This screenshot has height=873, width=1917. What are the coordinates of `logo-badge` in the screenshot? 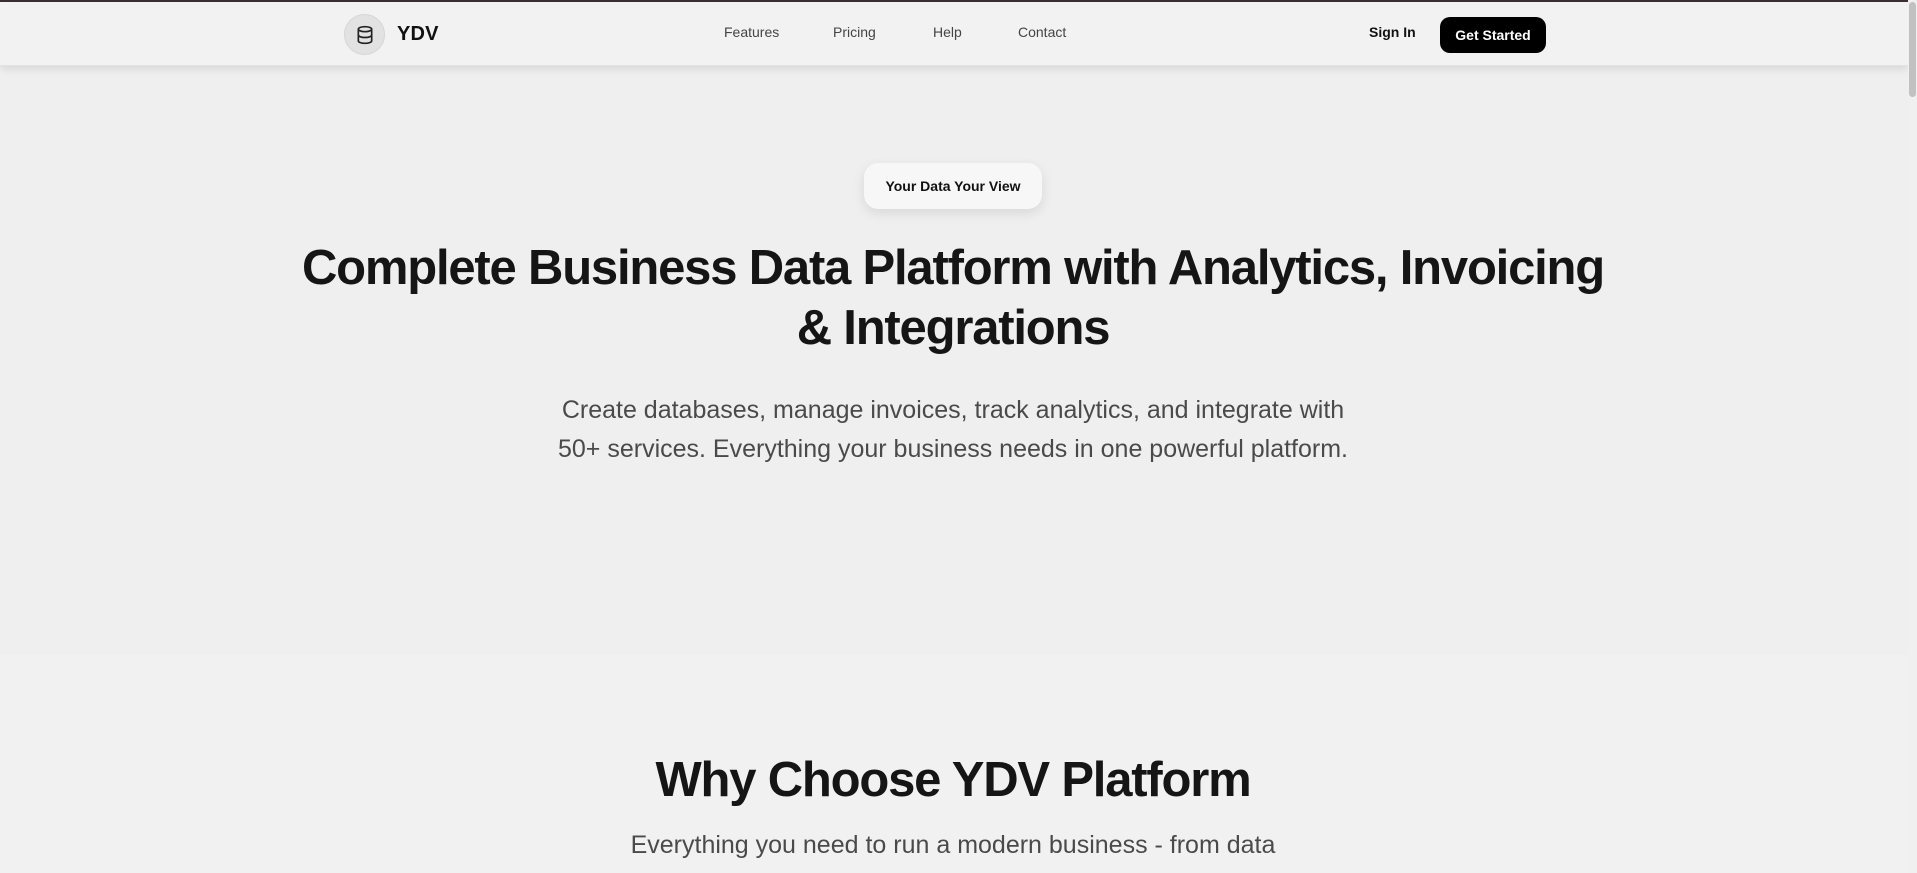 It's located at (364, 34).